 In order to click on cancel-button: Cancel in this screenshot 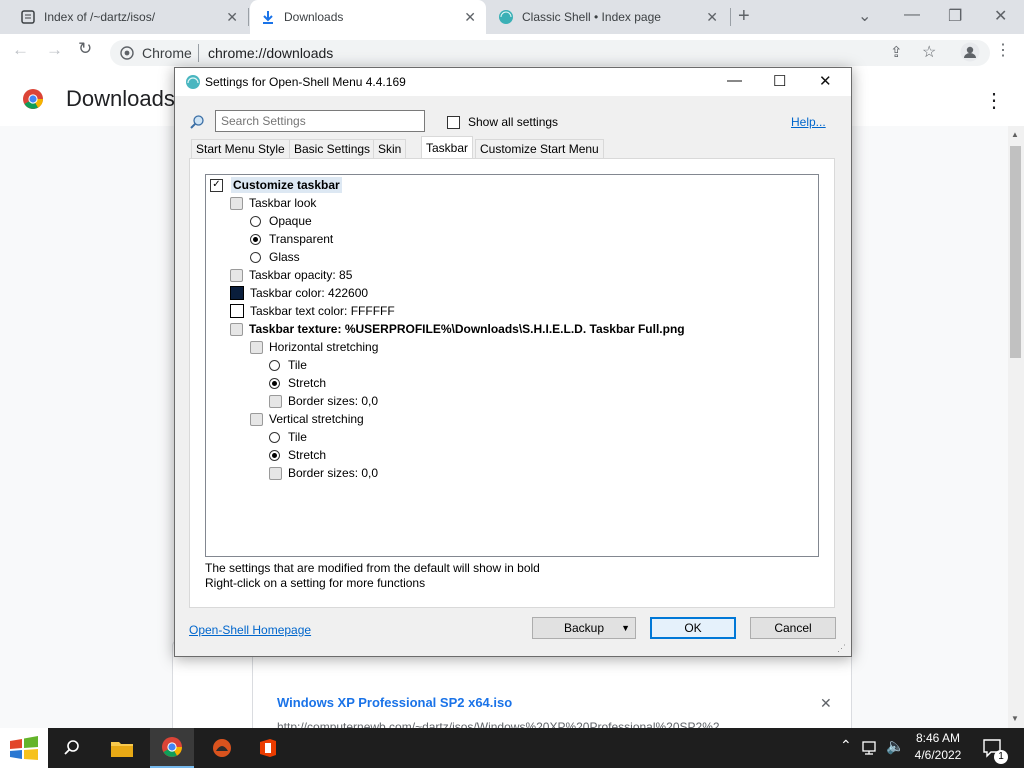, I will do `click(793, 628)`.